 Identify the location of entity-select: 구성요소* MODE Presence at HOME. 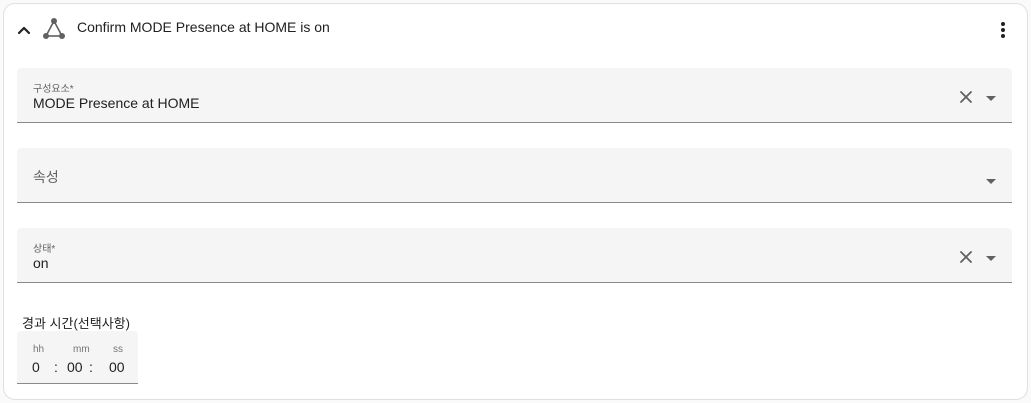
(514, 95).